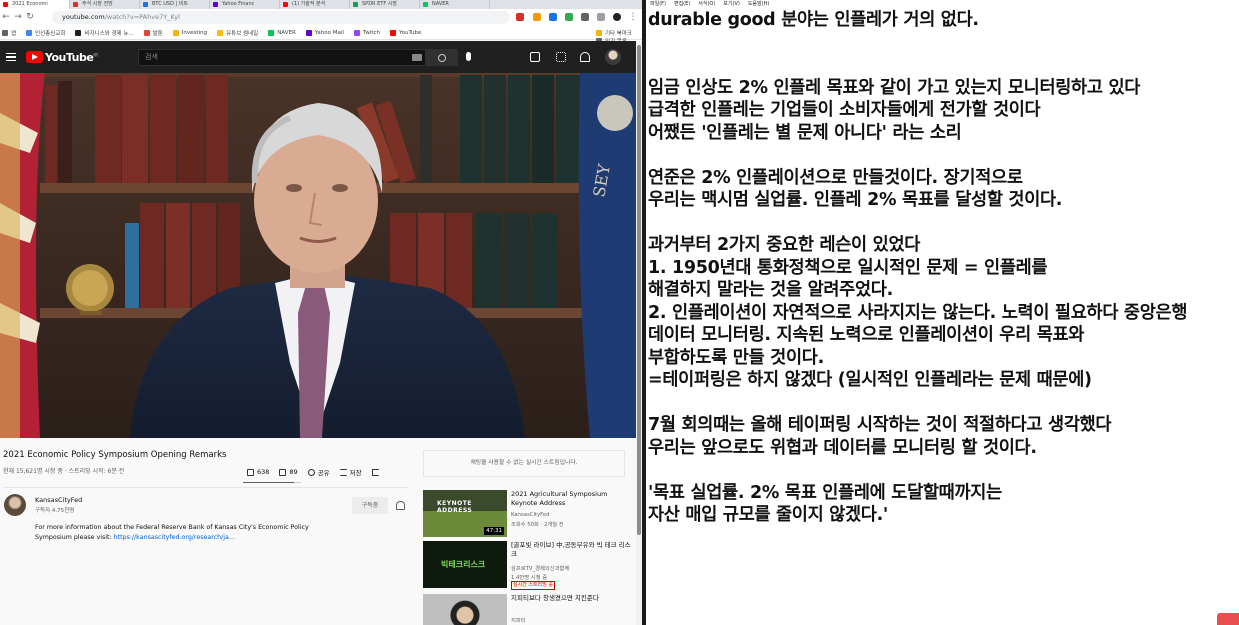 This screenshot has width=1239, height=625. Describe the element at coordinates (58, 500) in the screenshot. I see `channel-name: KansasCityFed` at that location.